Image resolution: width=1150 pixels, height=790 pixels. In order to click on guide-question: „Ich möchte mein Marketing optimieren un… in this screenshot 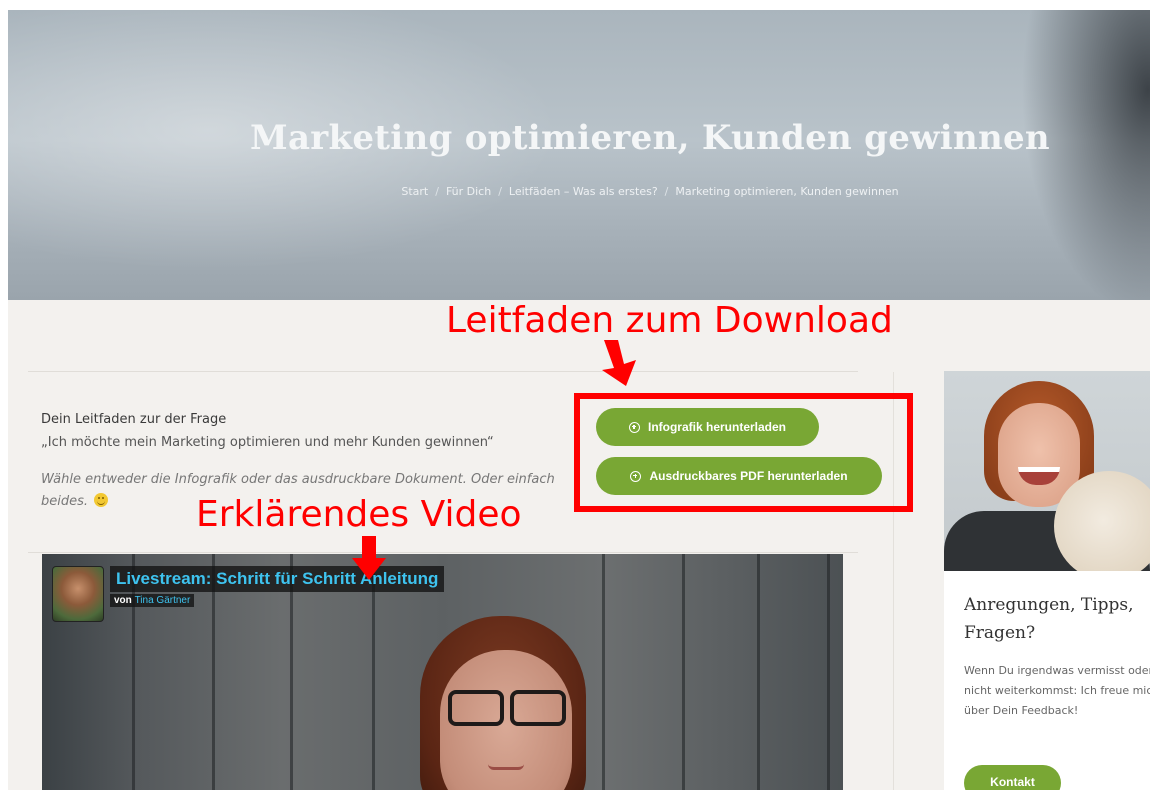, I will do `click(267, 442)`.